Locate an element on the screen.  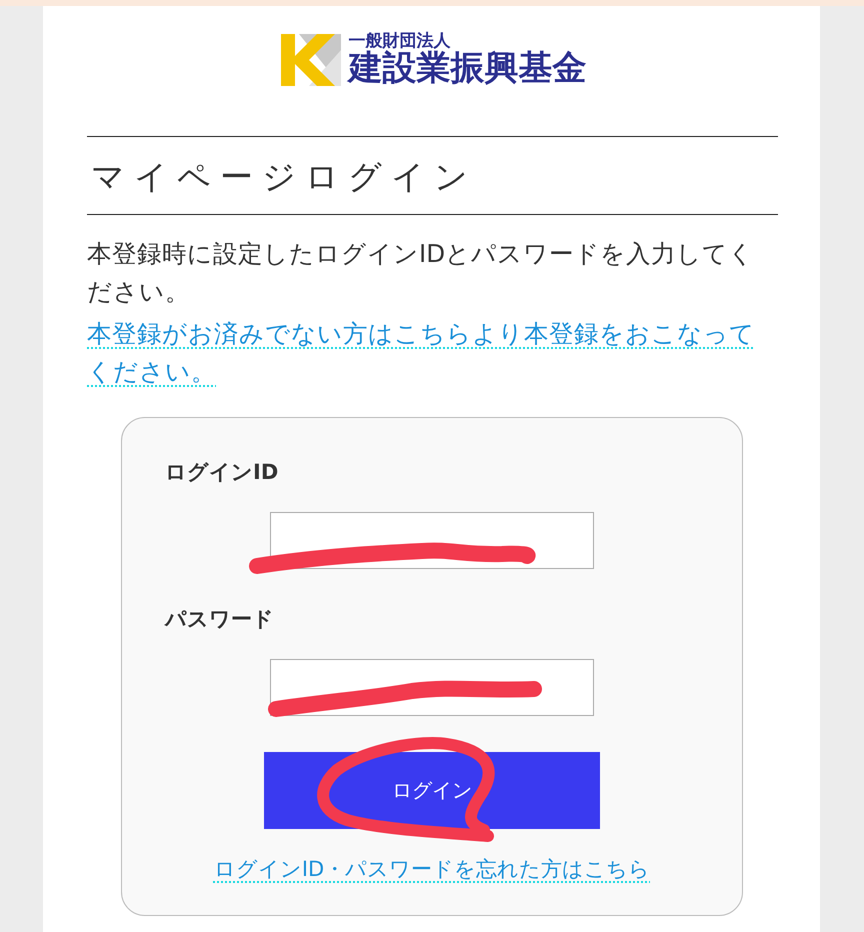
logo-subtitle: 一般財団法人 is located at coordinates (399, 42).